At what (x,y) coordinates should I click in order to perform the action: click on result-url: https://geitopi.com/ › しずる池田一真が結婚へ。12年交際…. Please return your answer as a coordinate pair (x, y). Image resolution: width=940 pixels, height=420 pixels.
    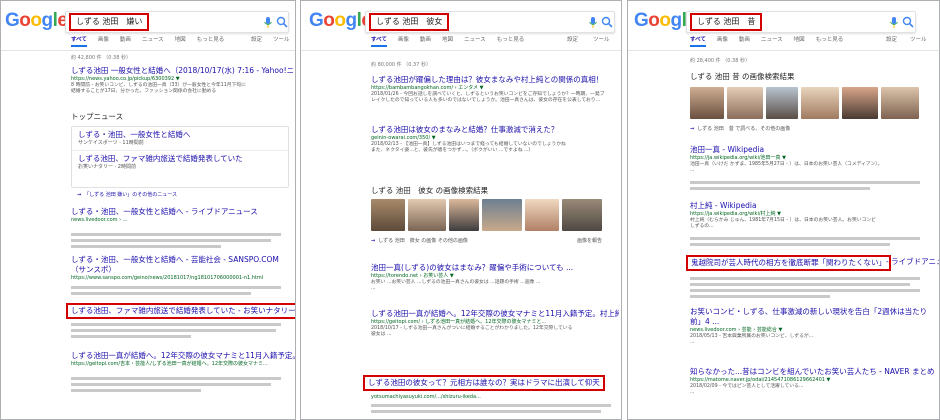
    Looking at the image, I should click on (495, 322).